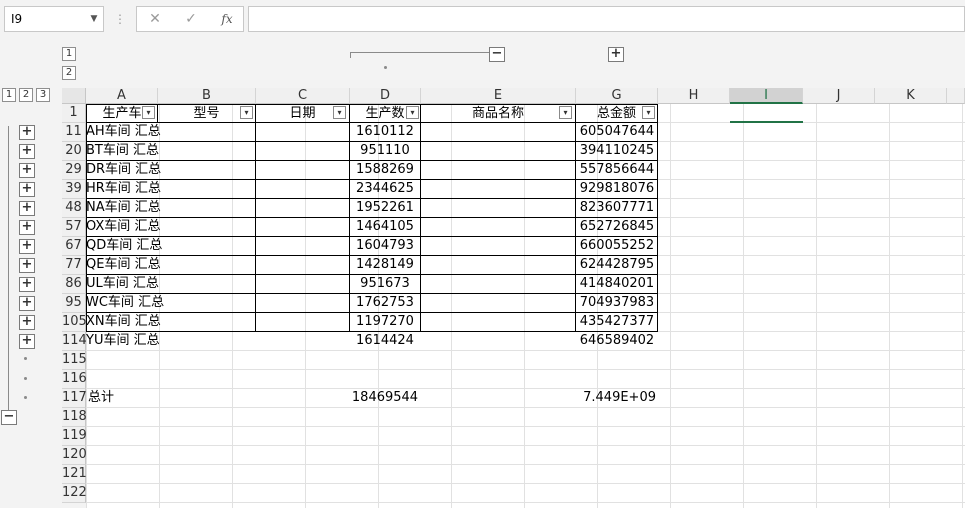 The height and width of the screenshot is (508, 965). What do you see at coordinates (74, 265) in the screenshot?
I see `row-header: 77` at bounding box center [74, 265].